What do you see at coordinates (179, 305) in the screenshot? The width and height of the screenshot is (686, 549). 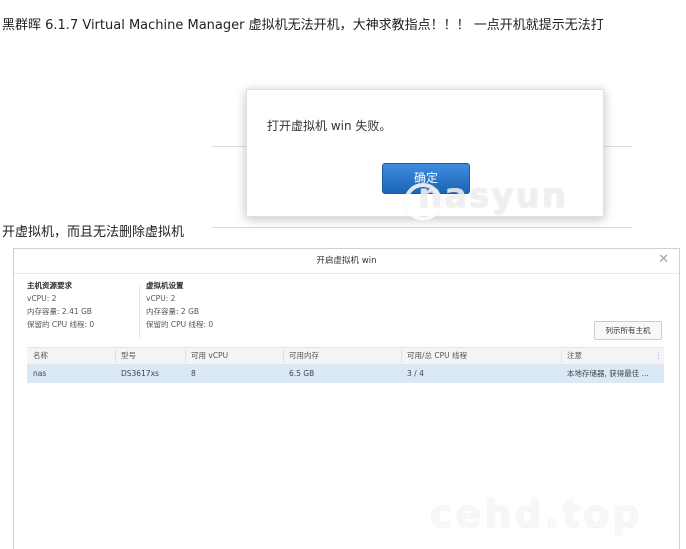 I see `vm-settings: 虚拟机设置 vCPU: 2 内存容量: 2 GB 保留的 CPU 线程: 0` at bounding box center [179, 305].